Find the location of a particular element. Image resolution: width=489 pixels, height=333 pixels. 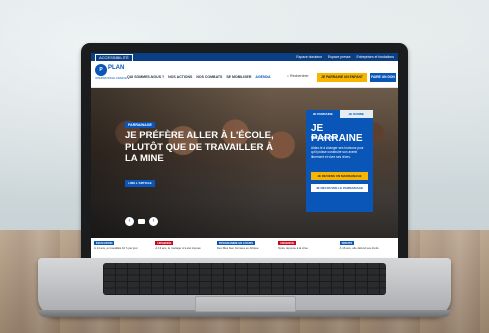

plan-logo: P PLAN INTERNATIONAL FRANCE is located at coordinates (111, 73).